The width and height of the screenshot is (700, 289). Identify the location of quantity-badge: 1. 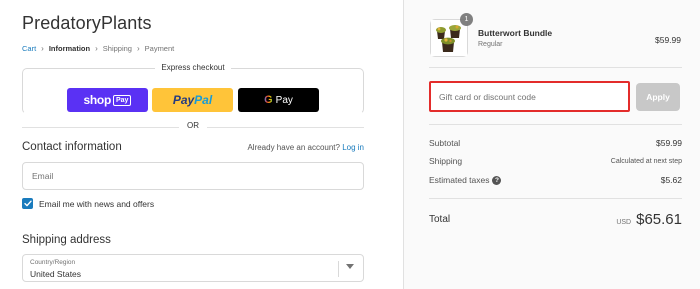
(466, 19).